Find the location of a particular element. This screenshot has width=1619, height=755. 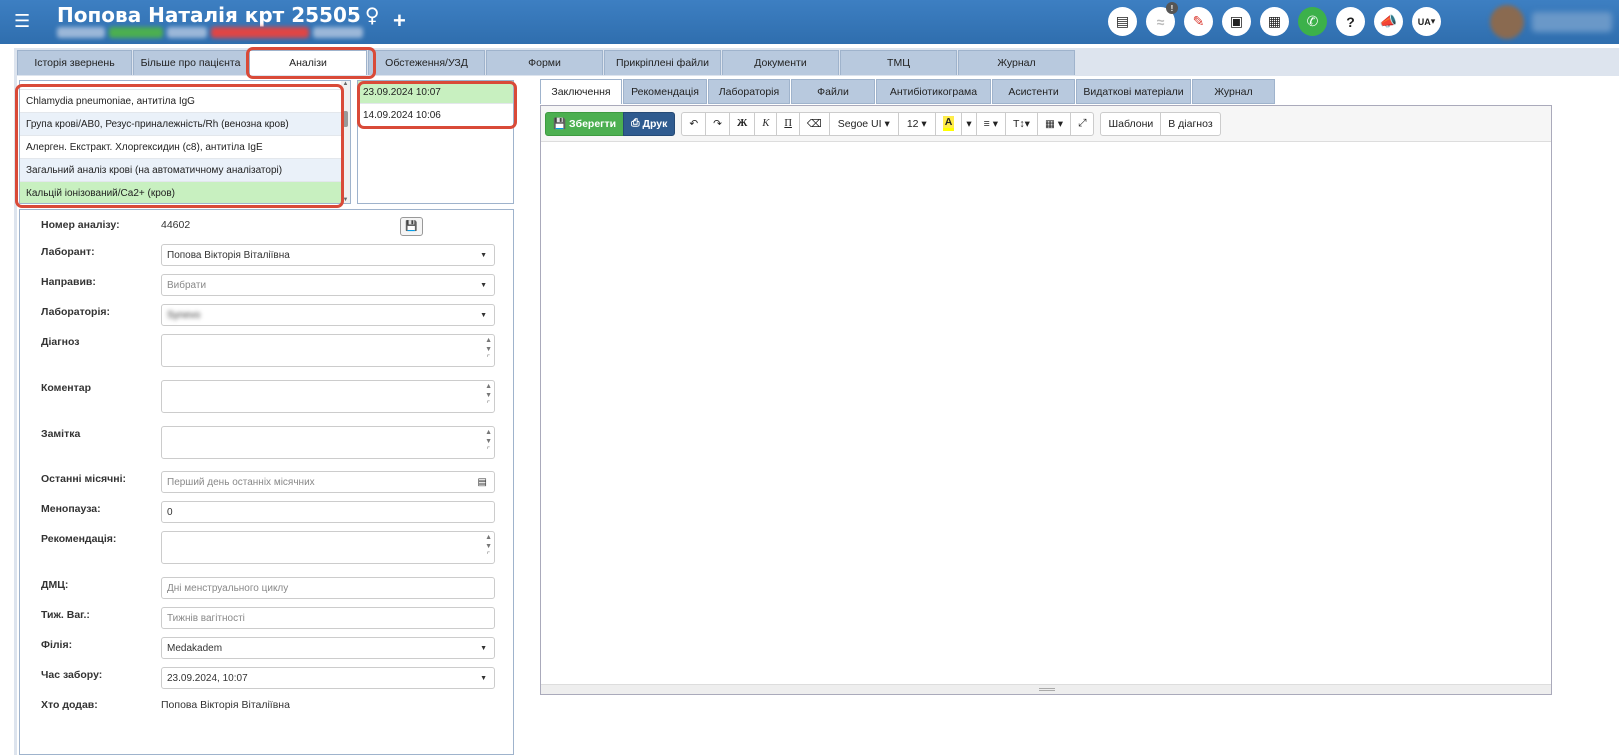

table-button: ▦ ▾ is located at coordinates (1054, 123).